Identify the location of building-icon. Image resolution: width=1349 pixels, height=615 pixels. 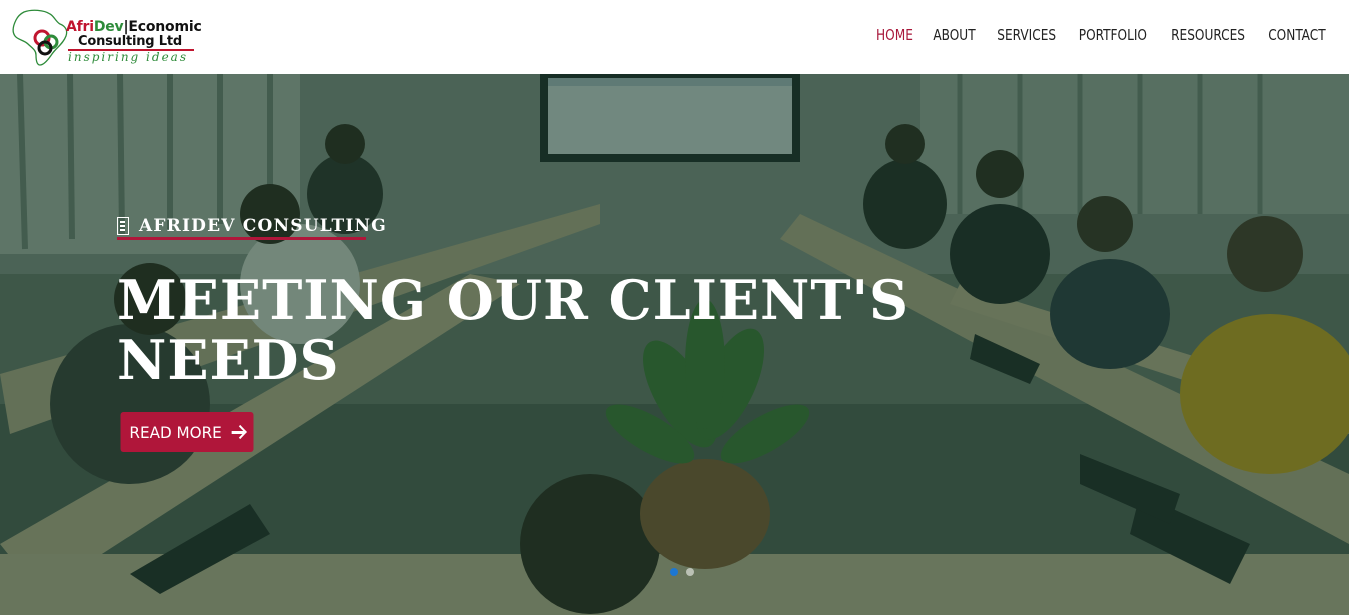
(123, 226).